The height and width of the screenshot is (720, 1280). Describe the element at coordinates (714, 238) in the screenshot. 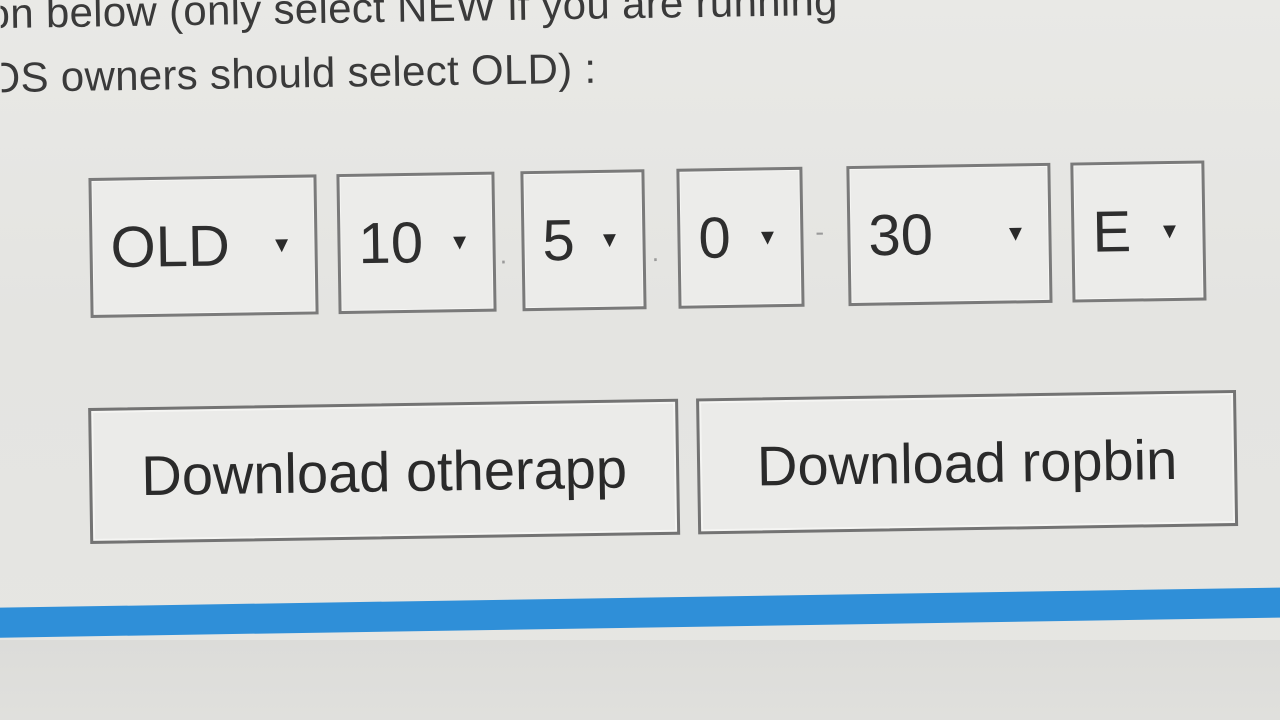

I see `revision-value: 0` at that location.